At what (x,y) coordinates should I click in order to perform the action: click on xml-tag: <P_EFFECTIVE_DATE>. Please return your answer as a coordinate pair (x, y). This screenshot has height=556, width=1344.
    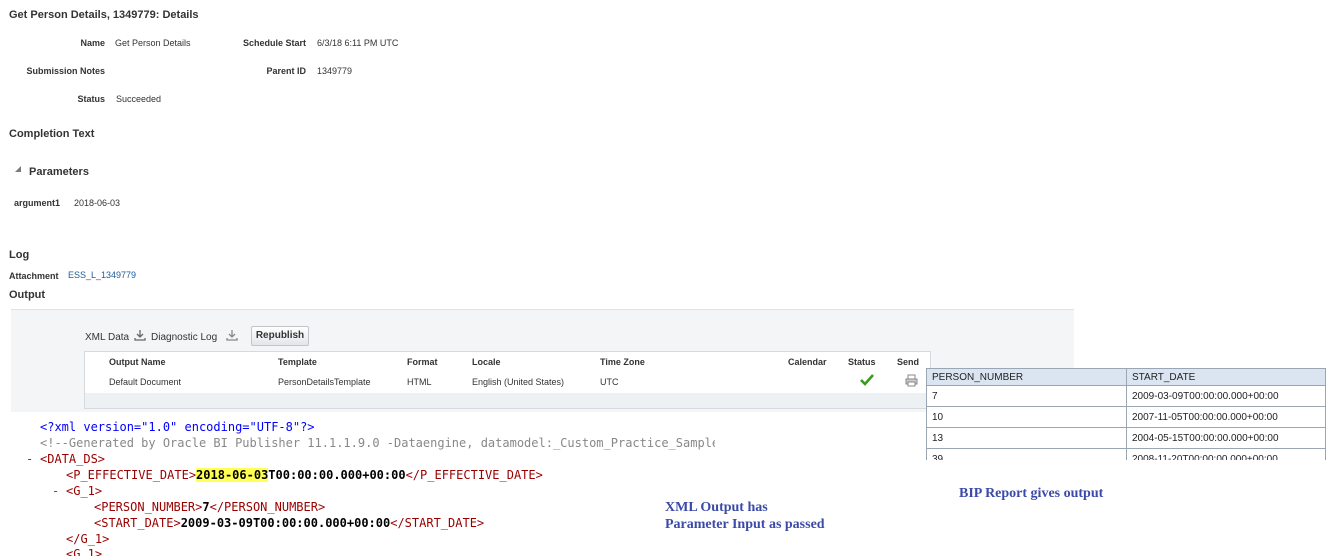
    Looking at the image, I should click on (131, 475).